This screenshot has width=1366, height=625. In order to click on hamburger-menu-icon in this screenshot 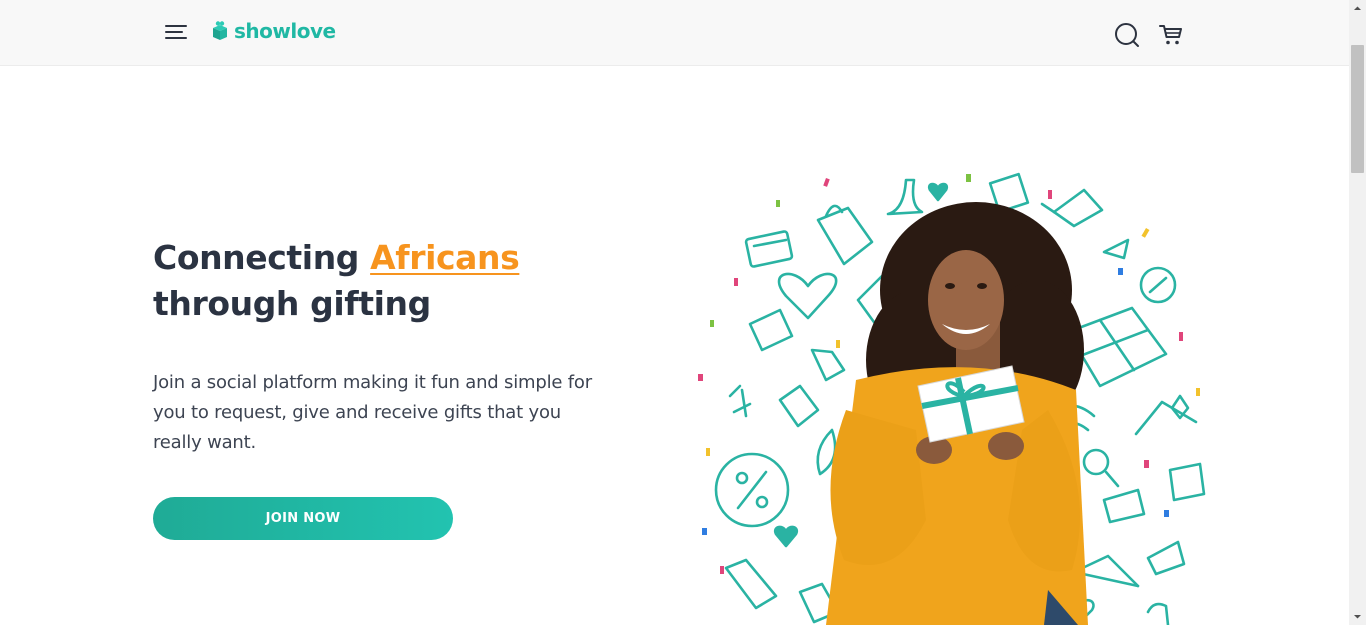, I will do `click(176, 32)`.